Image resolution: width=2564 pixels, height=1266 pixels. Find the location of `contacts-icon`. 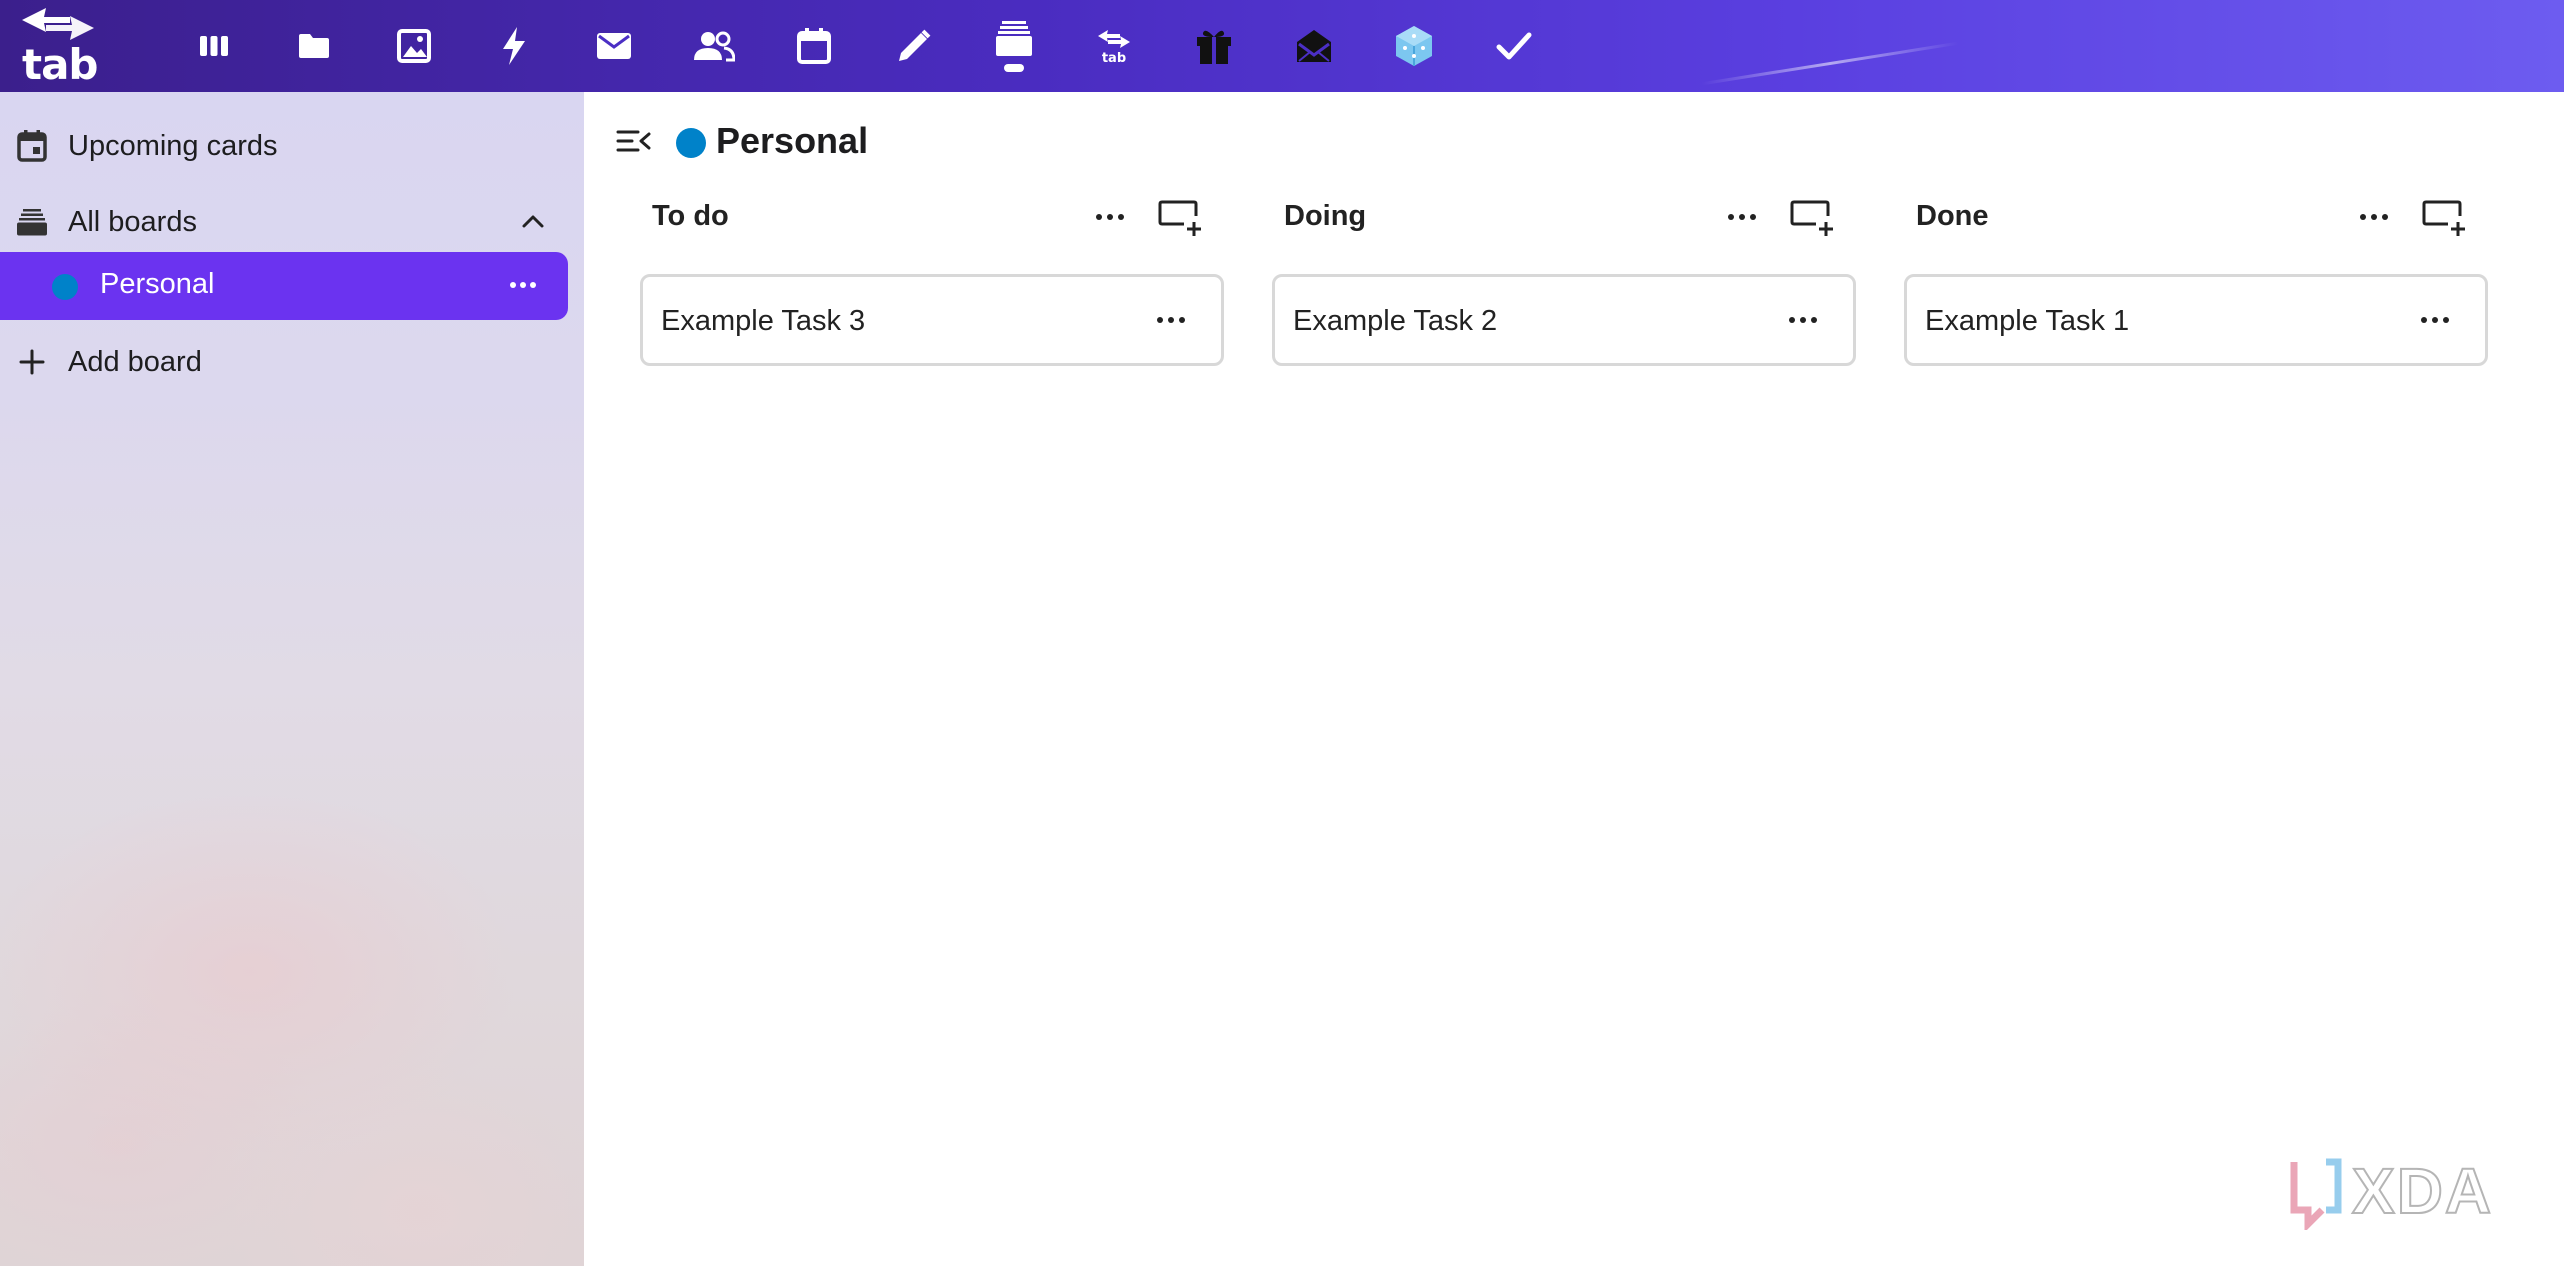

contacts-icon is located at coordinates (714, 46).